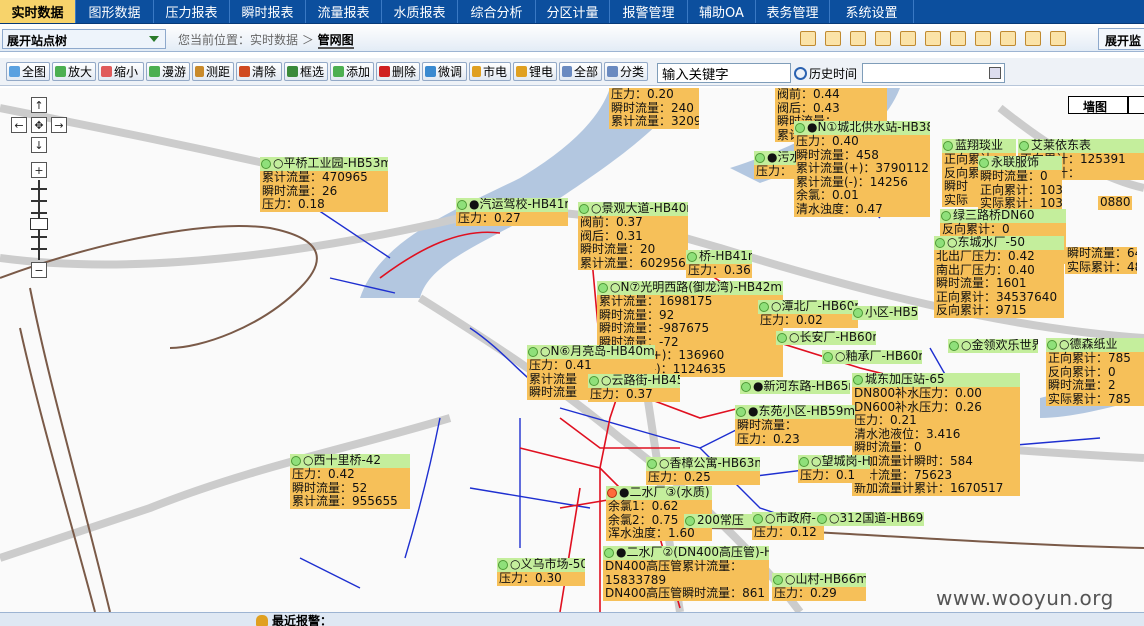 The width and height of the screenshot is (1144, 626). I want to click on status-bar, so click(572, 619).